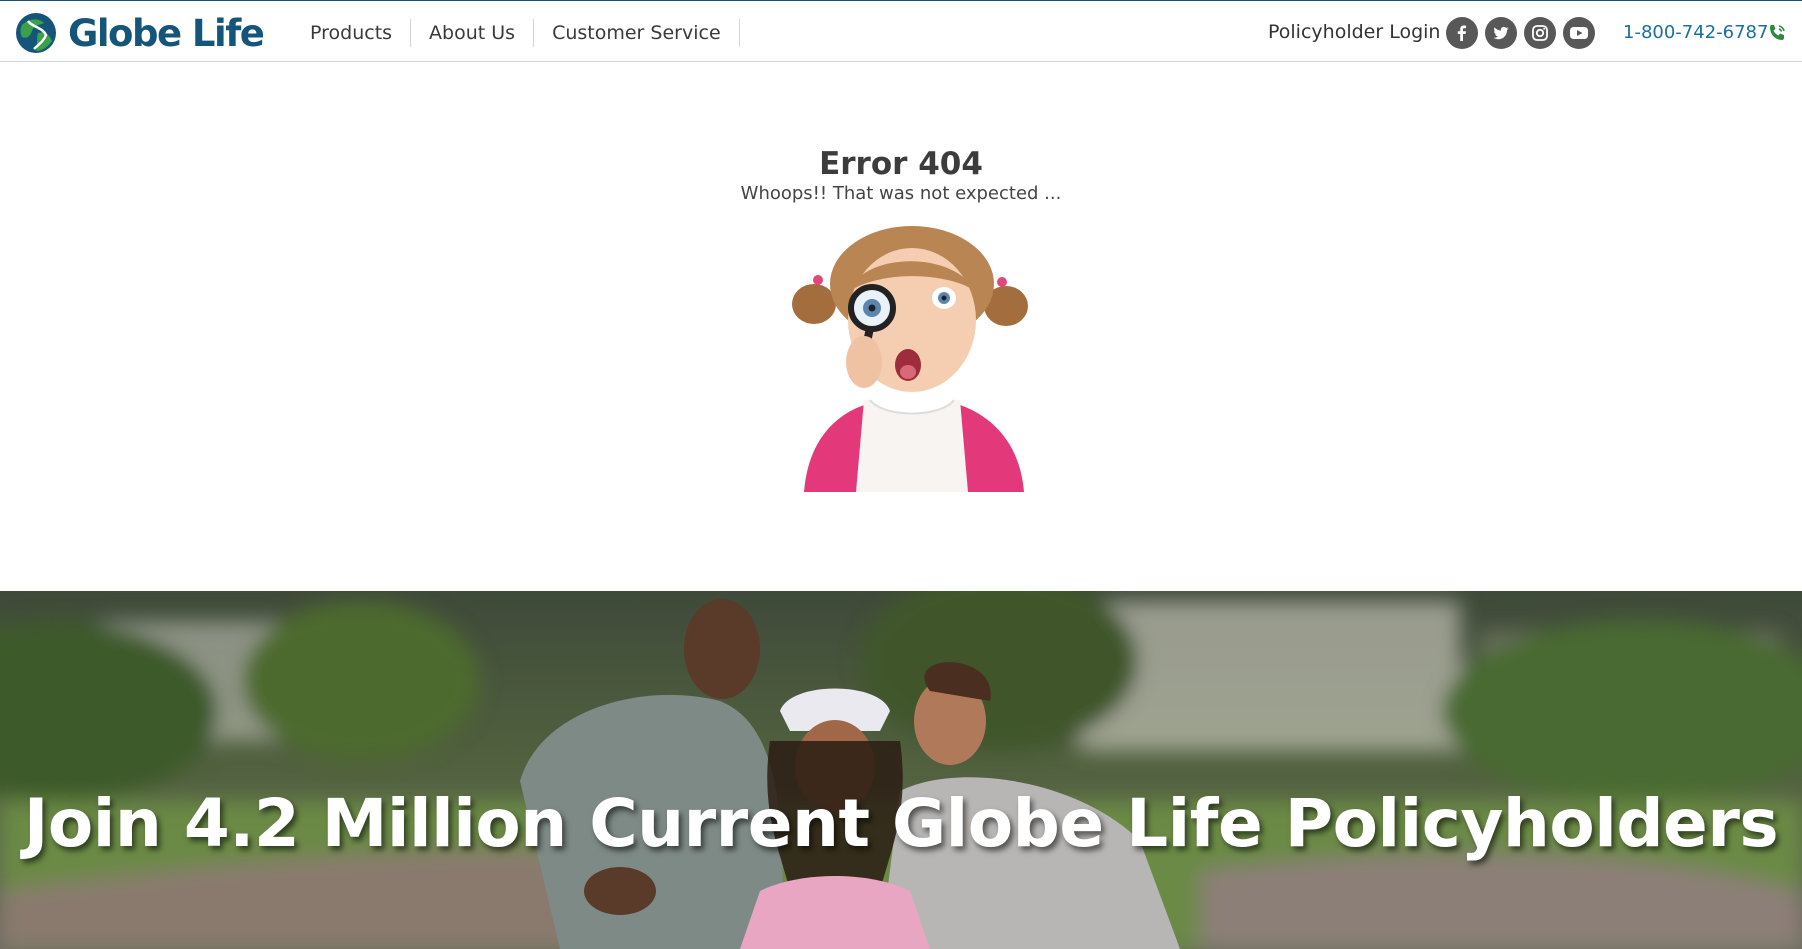  Describe the element at coordinates (1501, 33) in the screenshot. I see `twitter-icon` at that location.